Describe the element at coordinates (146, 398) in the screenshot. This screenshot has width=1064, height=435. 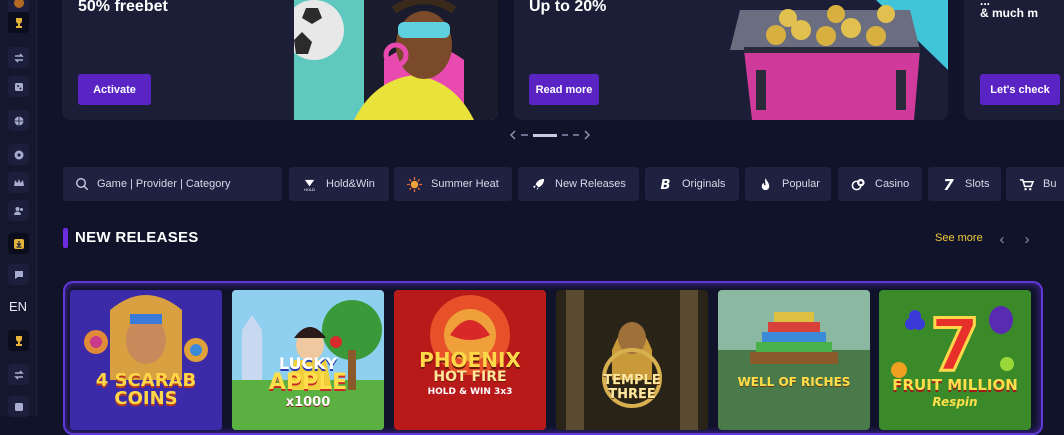
I see `game-subtitle: COINS` at that location.